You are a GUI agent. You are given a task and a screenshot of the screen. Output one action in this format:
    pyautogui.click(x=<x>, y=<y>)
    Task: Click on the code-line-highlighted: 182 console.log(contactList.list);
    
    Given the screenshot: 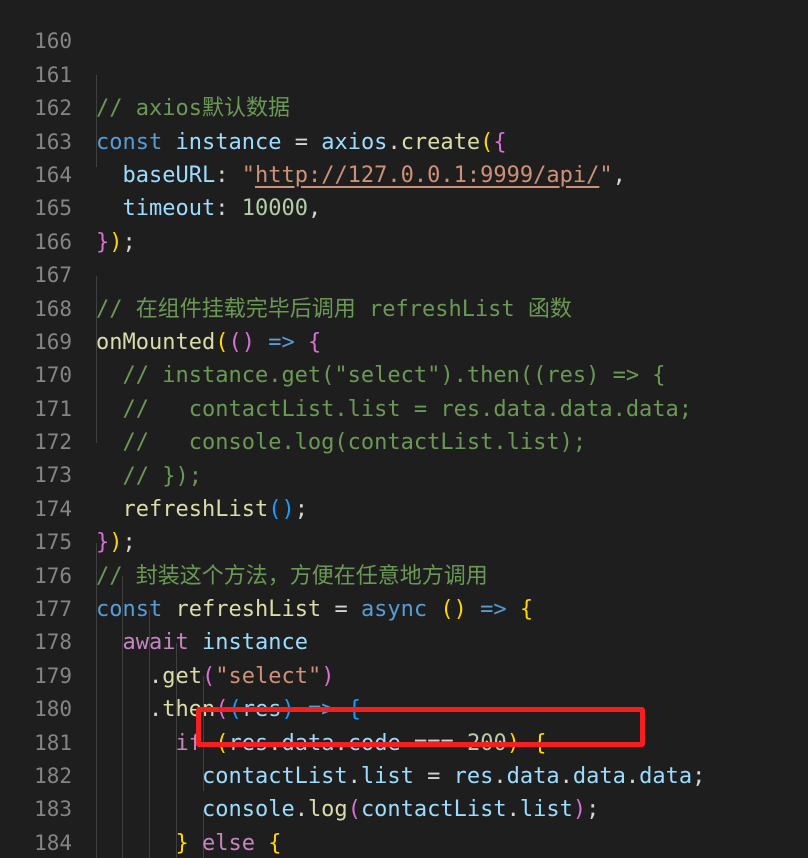 What is the action you would take?
    pyautogui.click(x=404, y=774)
    